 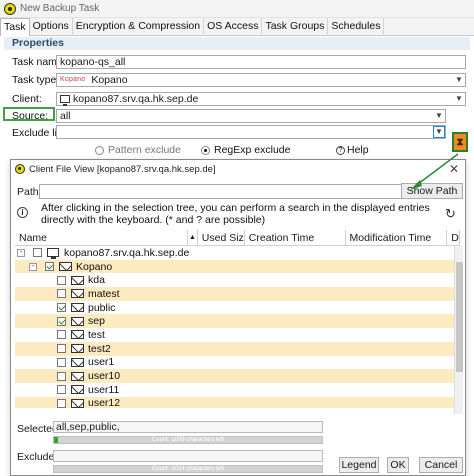 What do you see at coordinates (139, 27) in the screenshot?
I see `tab-encryption-compression: Encryption & Compression` at bounding box center [139, 27].